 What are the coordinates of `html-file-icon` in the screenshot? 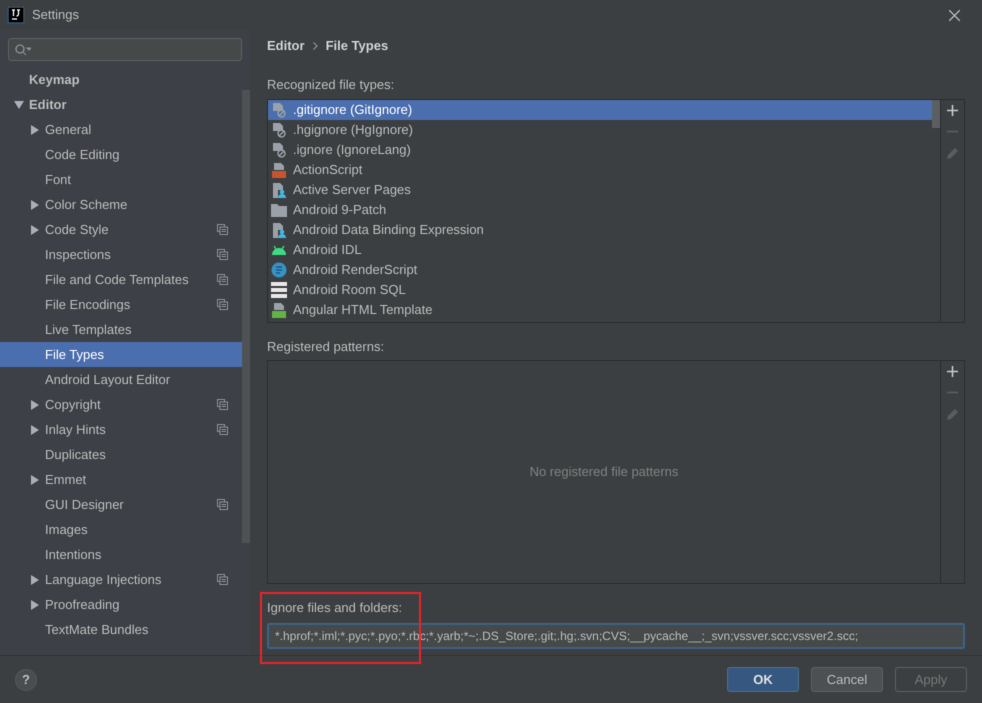 It's located at (279, 310).